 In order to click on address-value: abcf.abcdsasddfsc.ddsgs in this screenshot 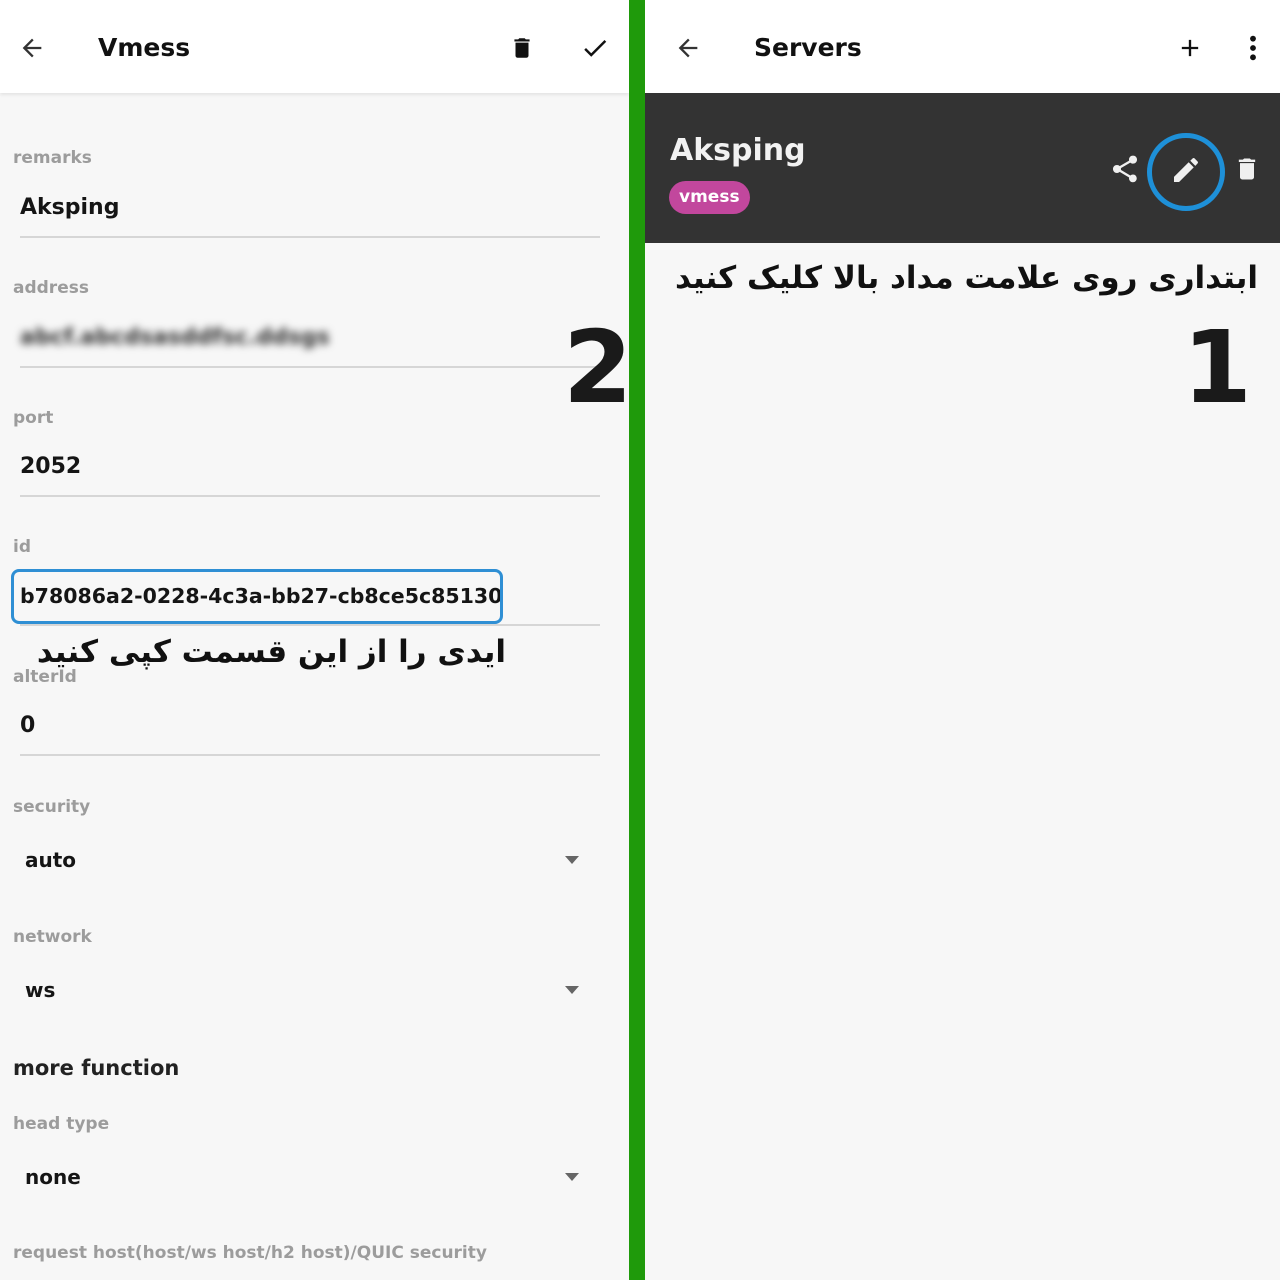, I will do `click(175, 337)`.